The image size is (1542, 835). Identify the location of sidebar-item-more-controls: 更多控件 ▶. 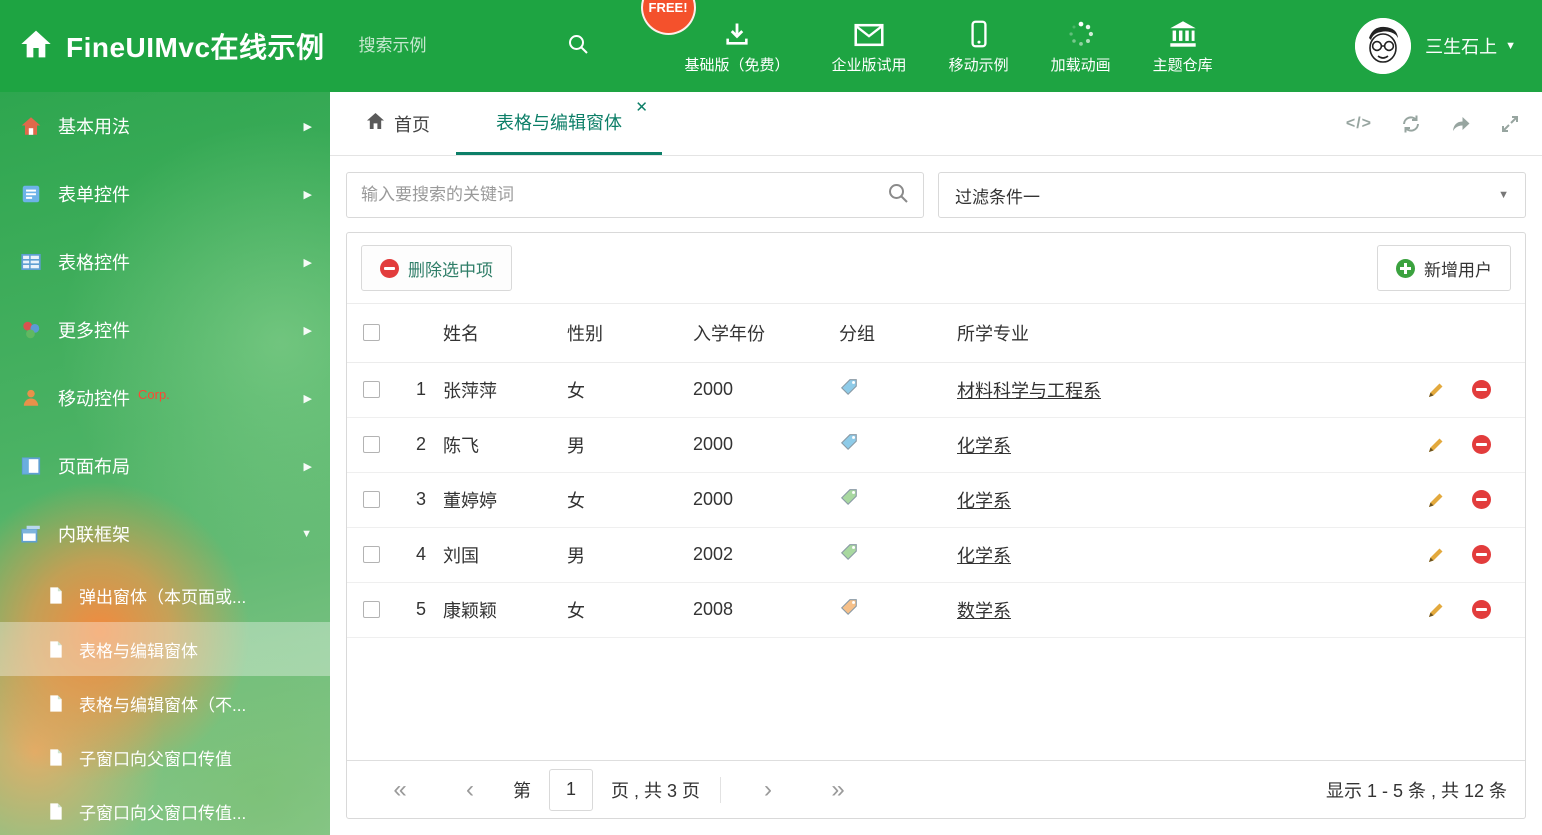
(165, 330).